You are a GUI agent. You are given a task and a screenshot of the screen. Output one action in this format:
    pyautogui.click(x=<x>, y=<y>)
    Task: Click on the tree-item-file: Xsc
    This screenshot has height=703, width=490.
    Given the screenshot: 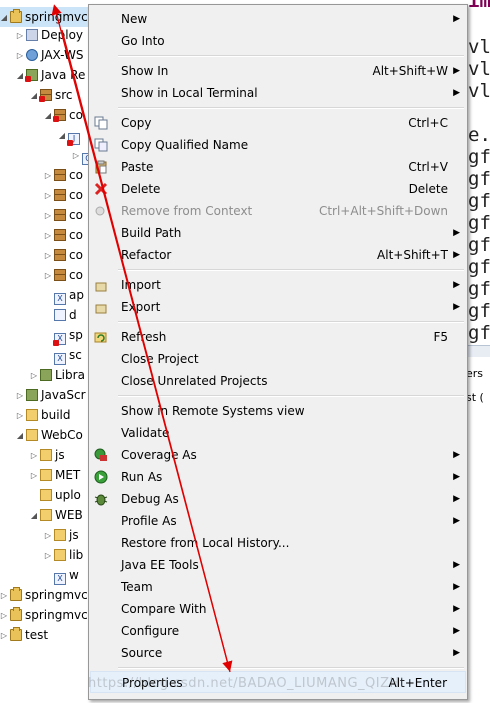 What is the action you would take?
    pyautogui.click(x=67, y=355)
    